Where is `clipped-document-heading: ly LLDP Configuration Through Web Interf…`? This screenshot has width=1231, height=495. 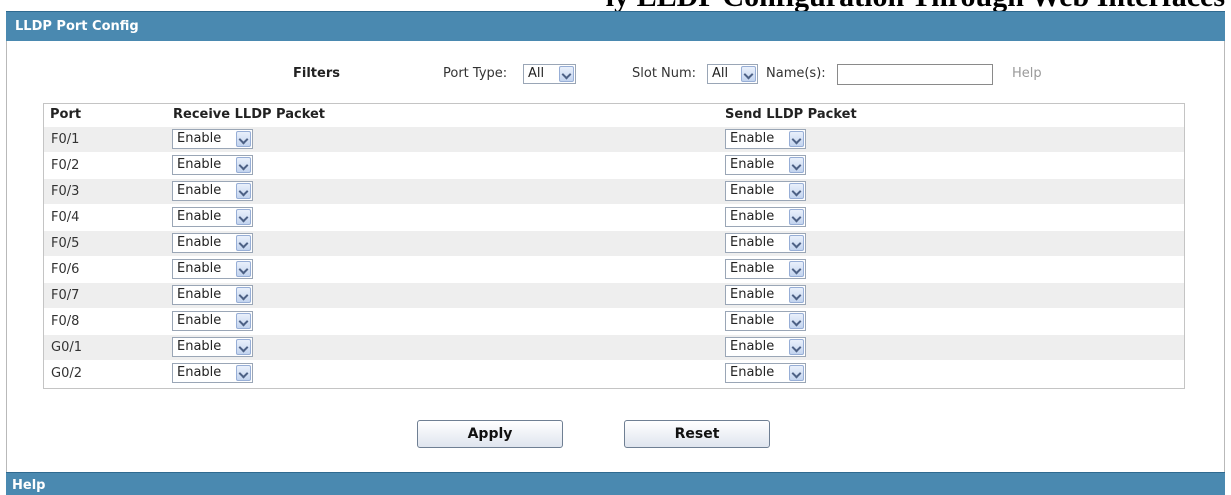 clipped-document-heading: ly LLDP Configuration Through Web Interf… is located at coordinates (615, 5).